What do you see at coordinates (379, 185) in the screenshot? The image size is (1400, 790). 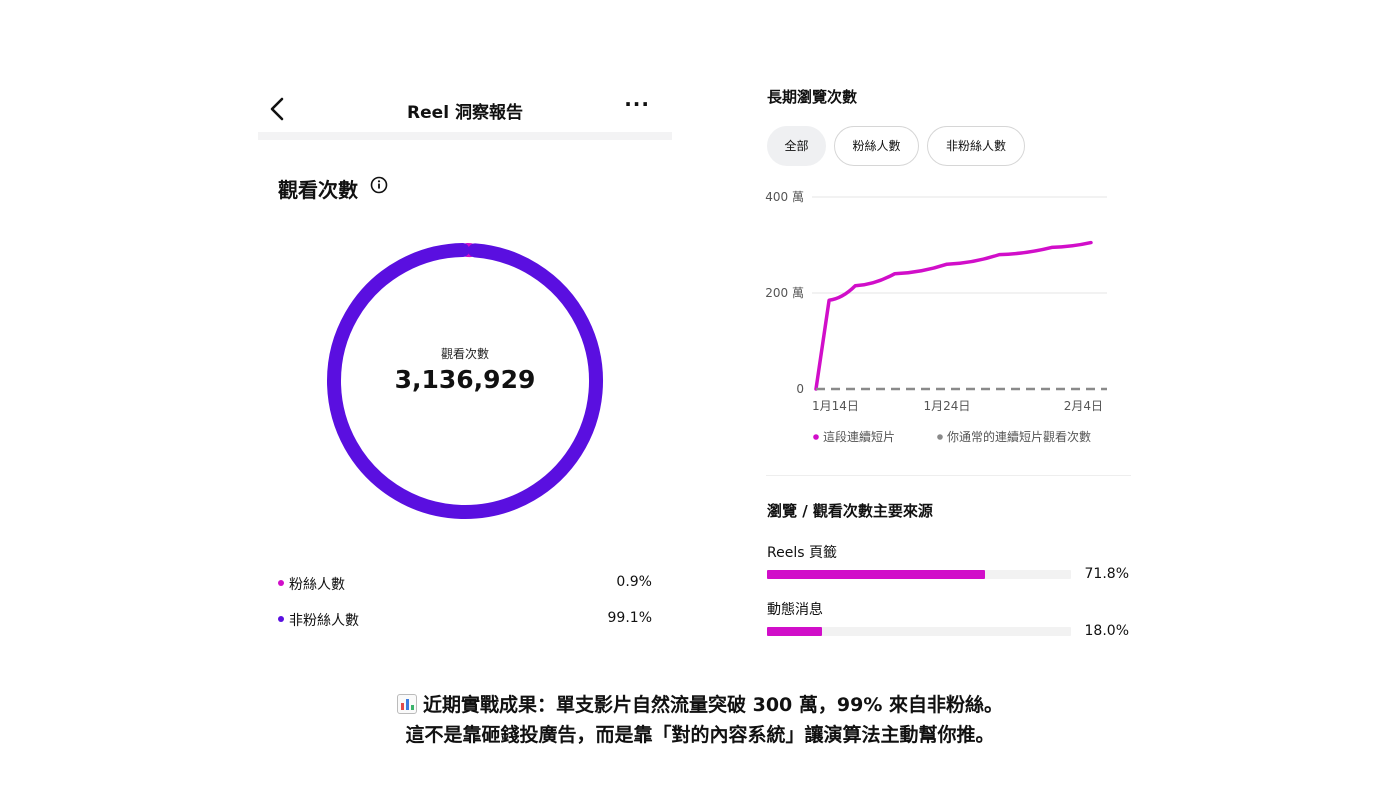 I see `info-icon` at bounding box center [379, 185].